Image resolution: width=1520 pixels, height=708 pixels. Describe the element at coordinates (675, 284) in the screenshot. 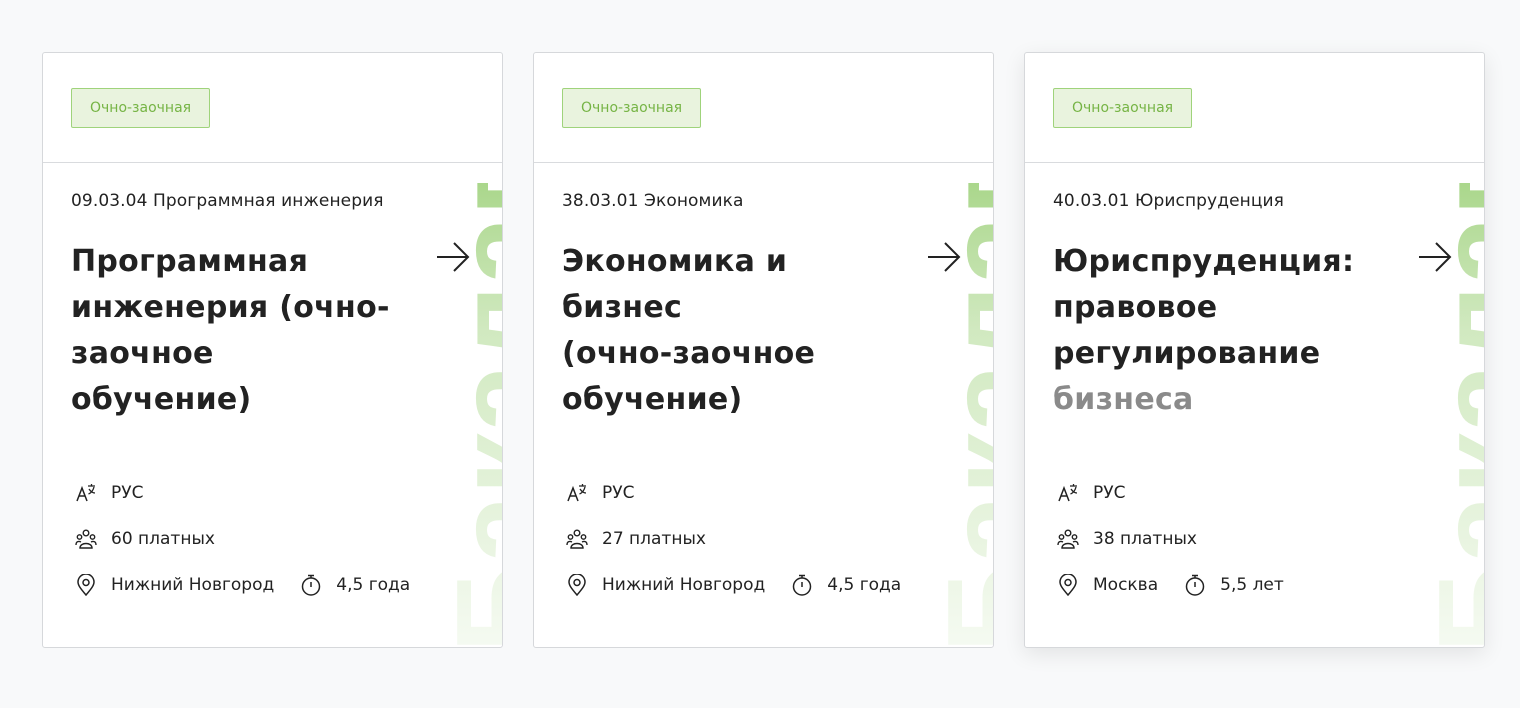

I see `program-title-line: Экономика и бизнес` at that location.